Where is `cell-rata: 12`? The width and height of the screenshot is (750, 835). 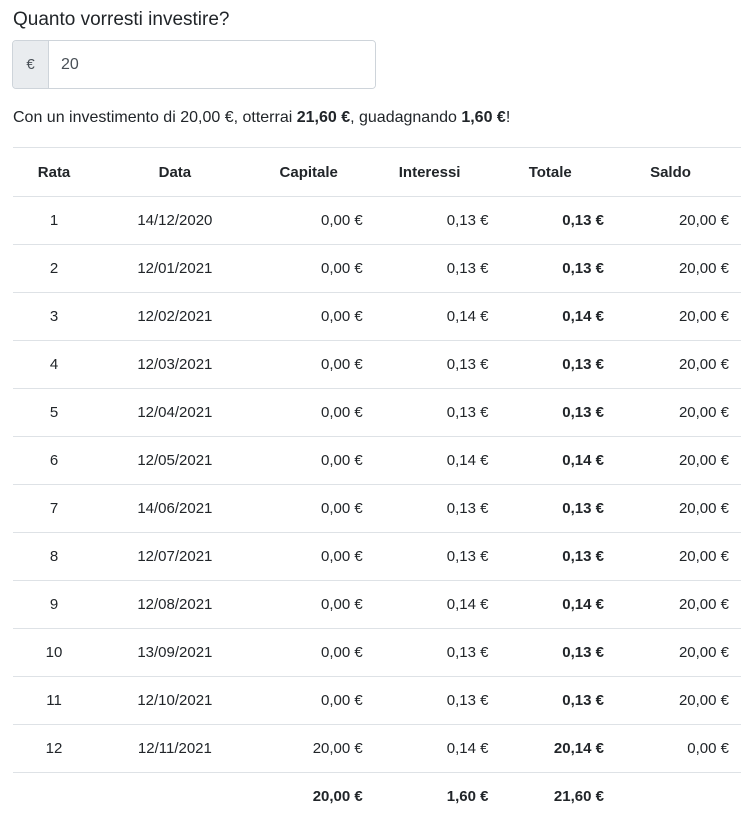 cell-rata: 12 is located at coordinates (54, 748).